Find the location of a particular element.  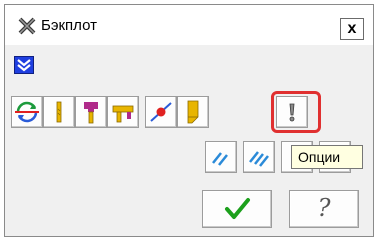

tool-stick-icon is located at coordinates (59, 112).